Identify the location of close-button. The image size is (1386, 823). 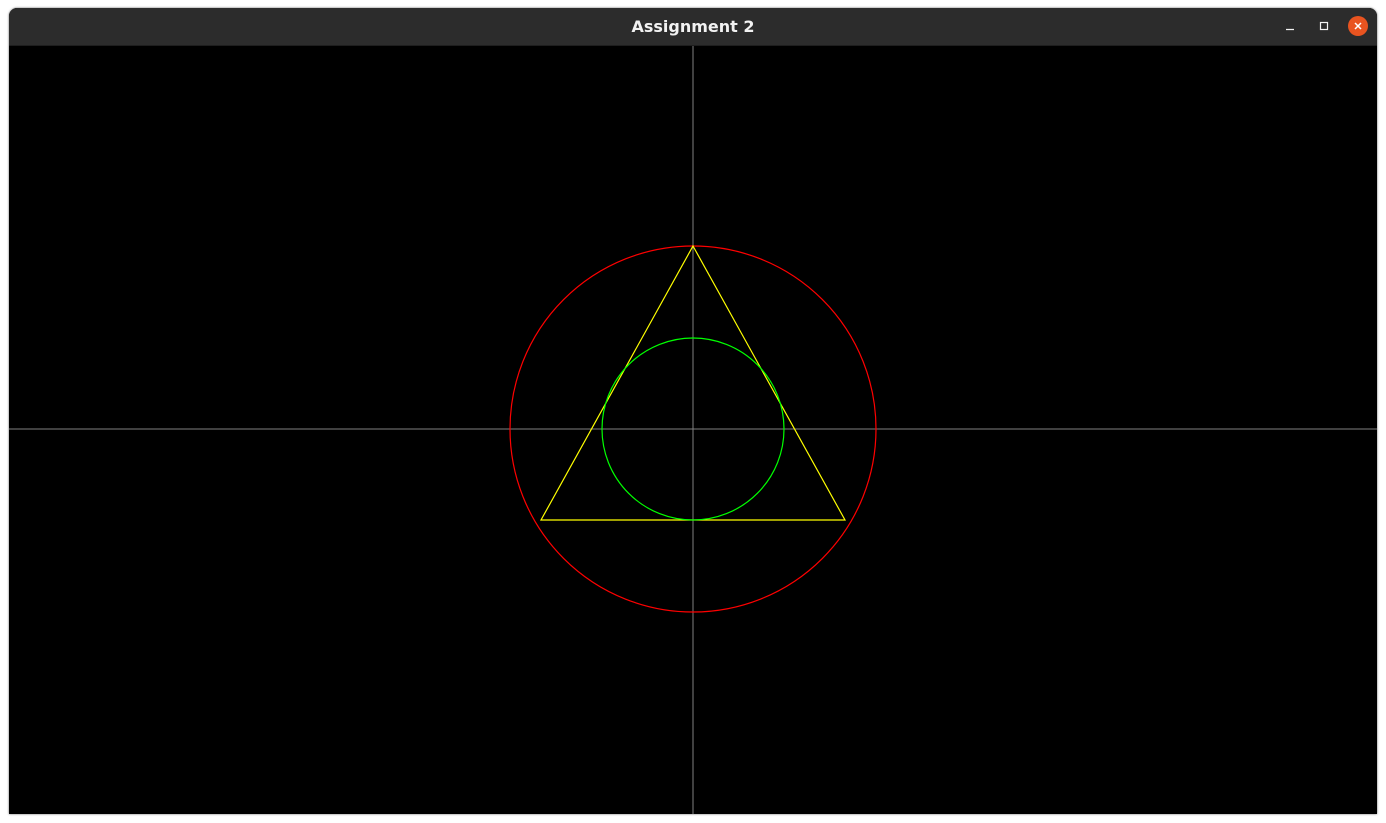
(1358, 26).